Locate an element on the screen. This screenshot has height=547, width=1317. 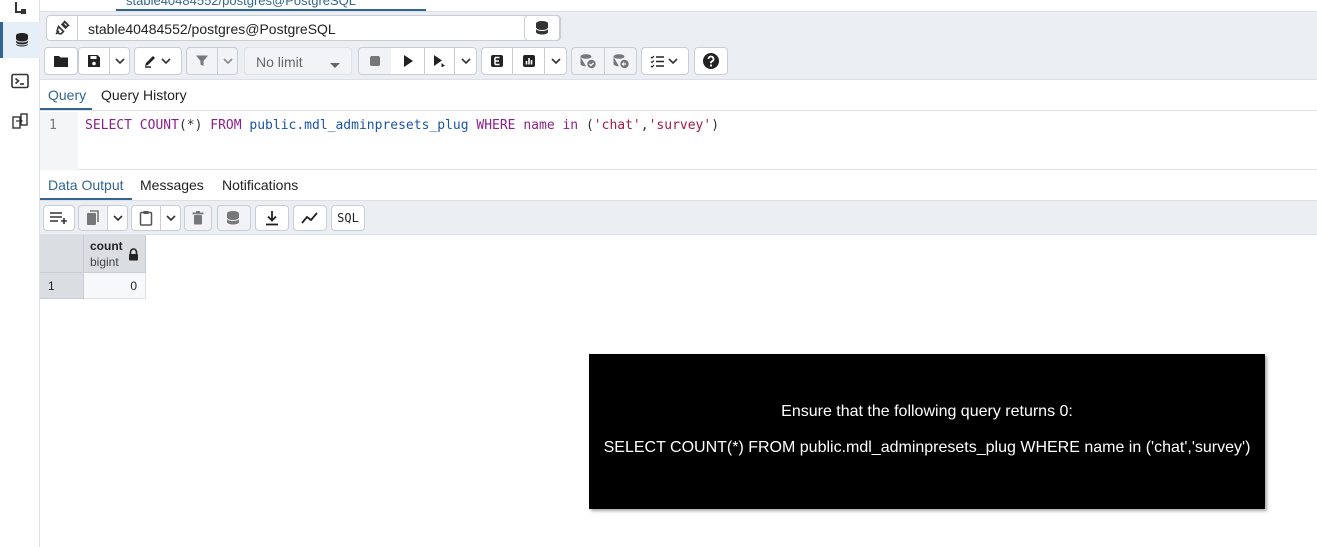
column-type: bigint is located at coordinates (104, 262).